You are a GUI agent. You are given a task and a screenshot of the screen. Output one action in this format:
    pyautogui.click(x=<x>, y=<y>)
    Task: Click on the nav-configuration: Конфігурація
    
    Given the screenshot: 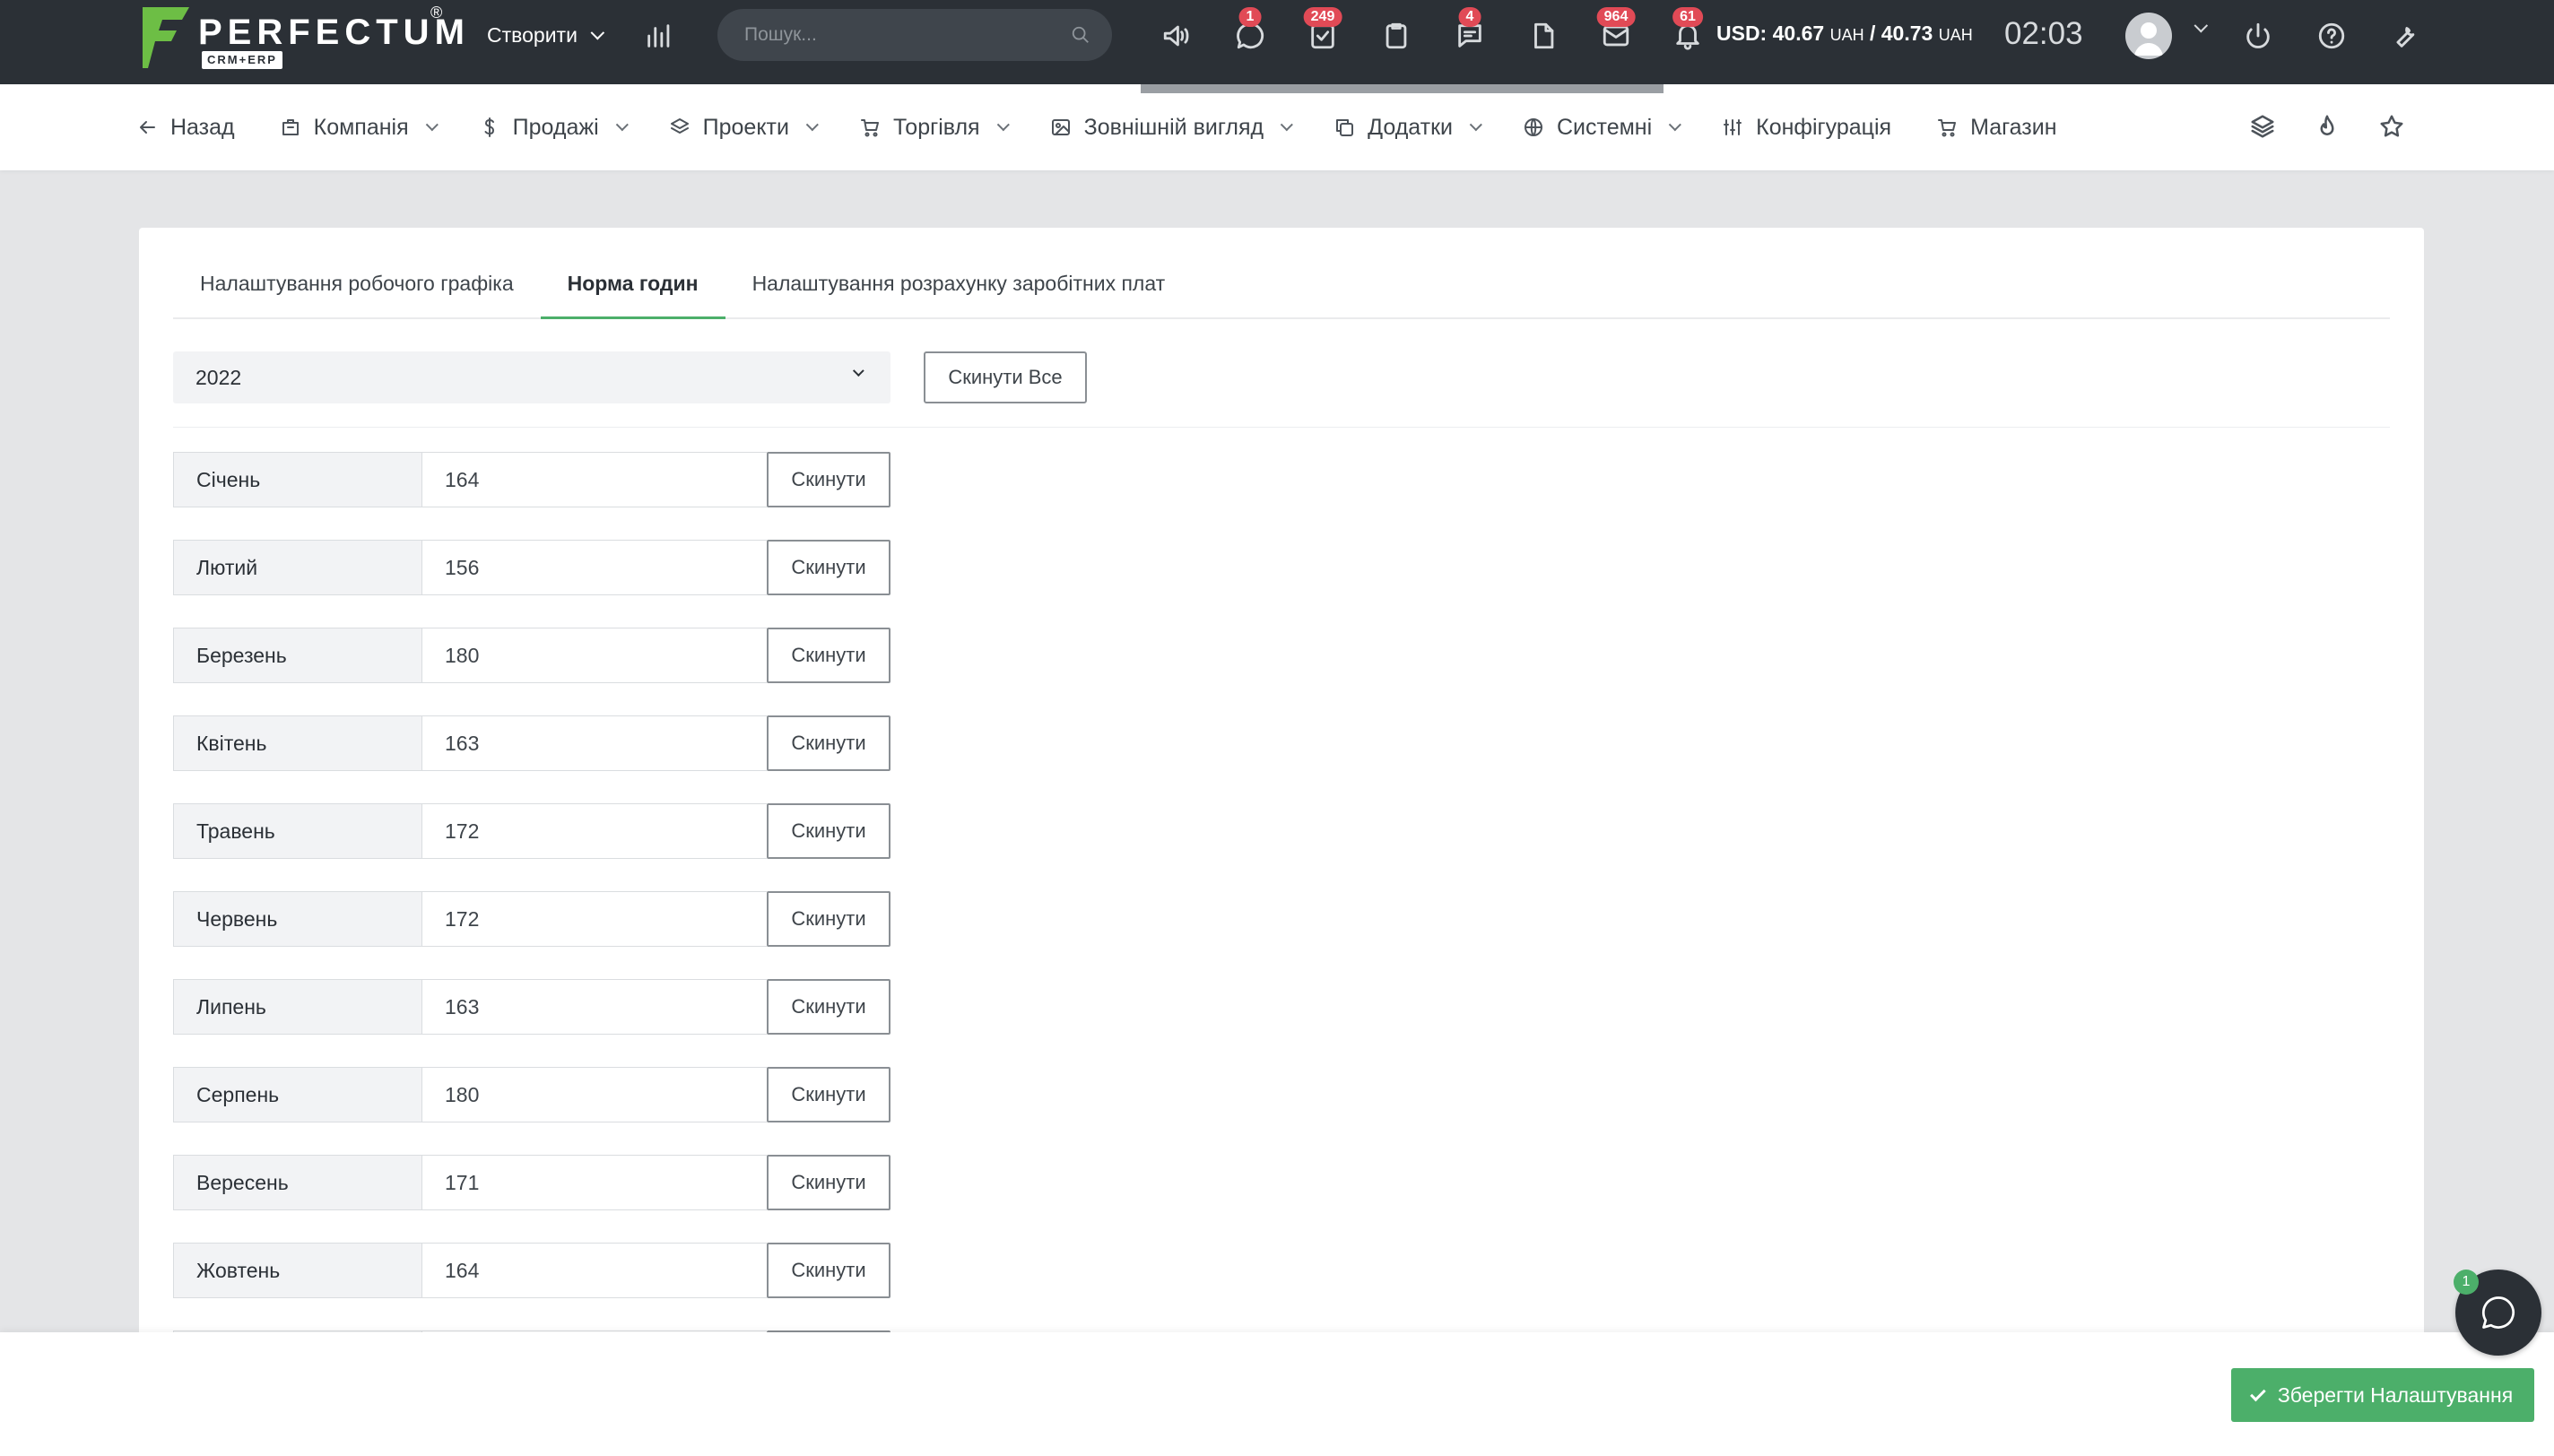 What is the action you would take?
    pyautogui.click(x=1806, y=128)
    